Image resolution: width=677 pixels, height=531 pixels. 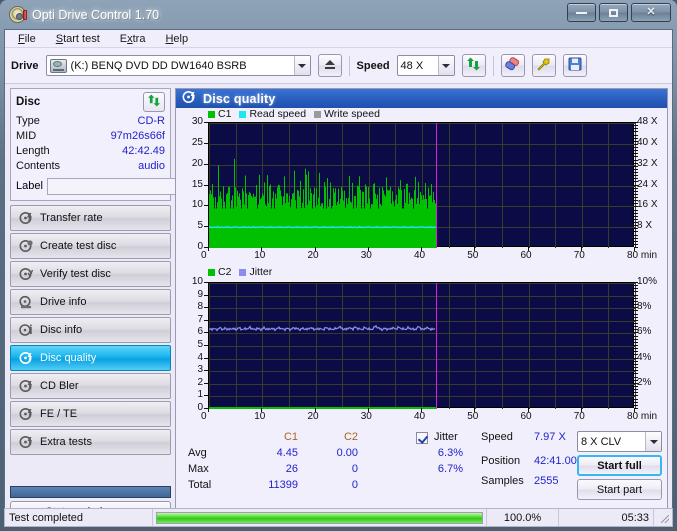 I want to click on menu-file: FFileile, so click(x=27, y=39).